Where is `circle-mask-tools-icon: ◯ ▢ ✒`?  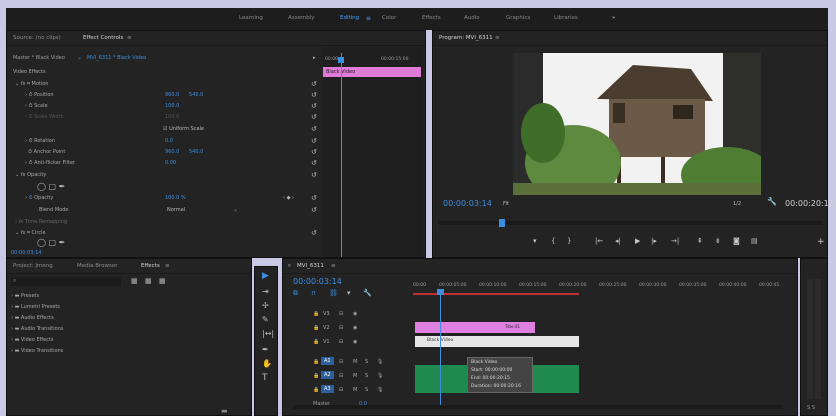
circle-mask-tools-icon: ◯ ▢ ✒ is located at coordinates (51, 242).